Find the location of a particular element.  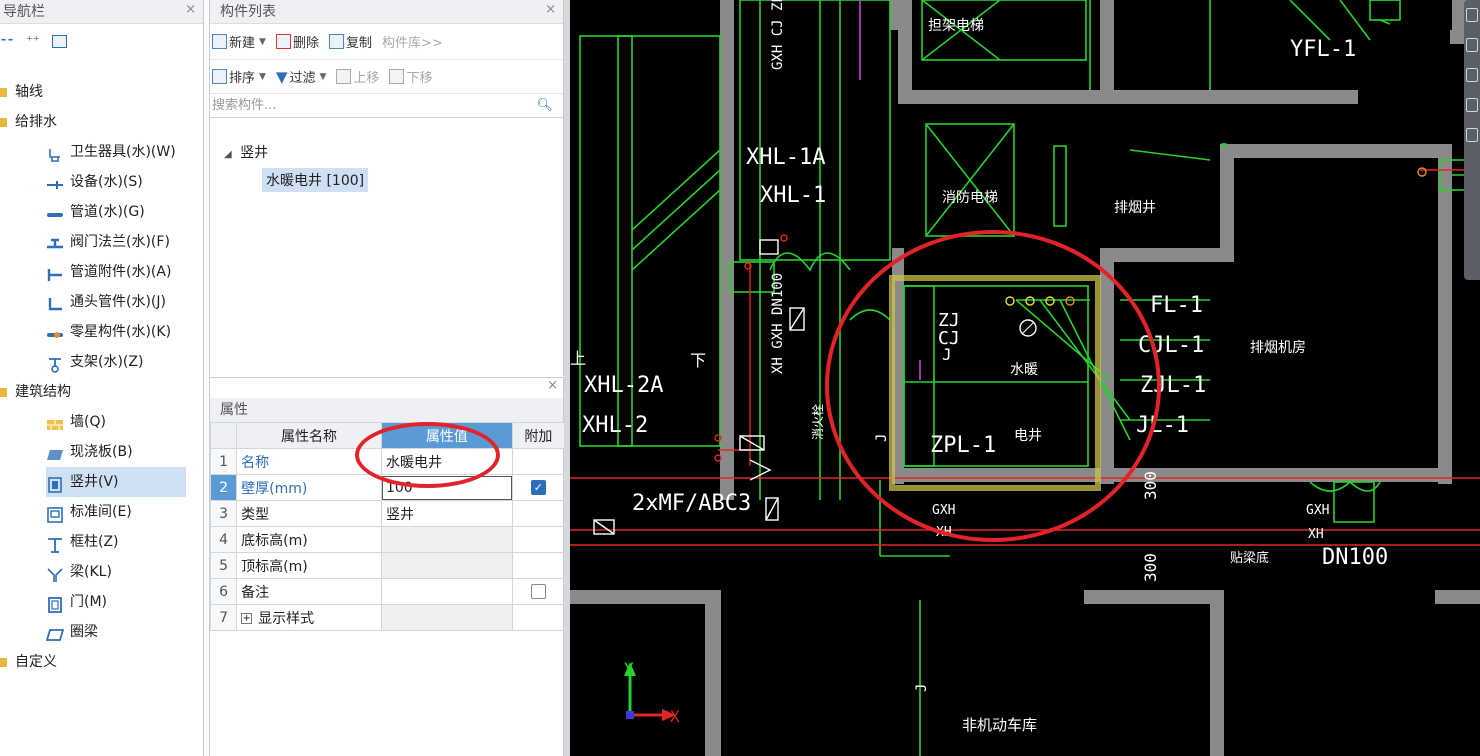

label-vertical-5: J is located at coordinates (922, 688).